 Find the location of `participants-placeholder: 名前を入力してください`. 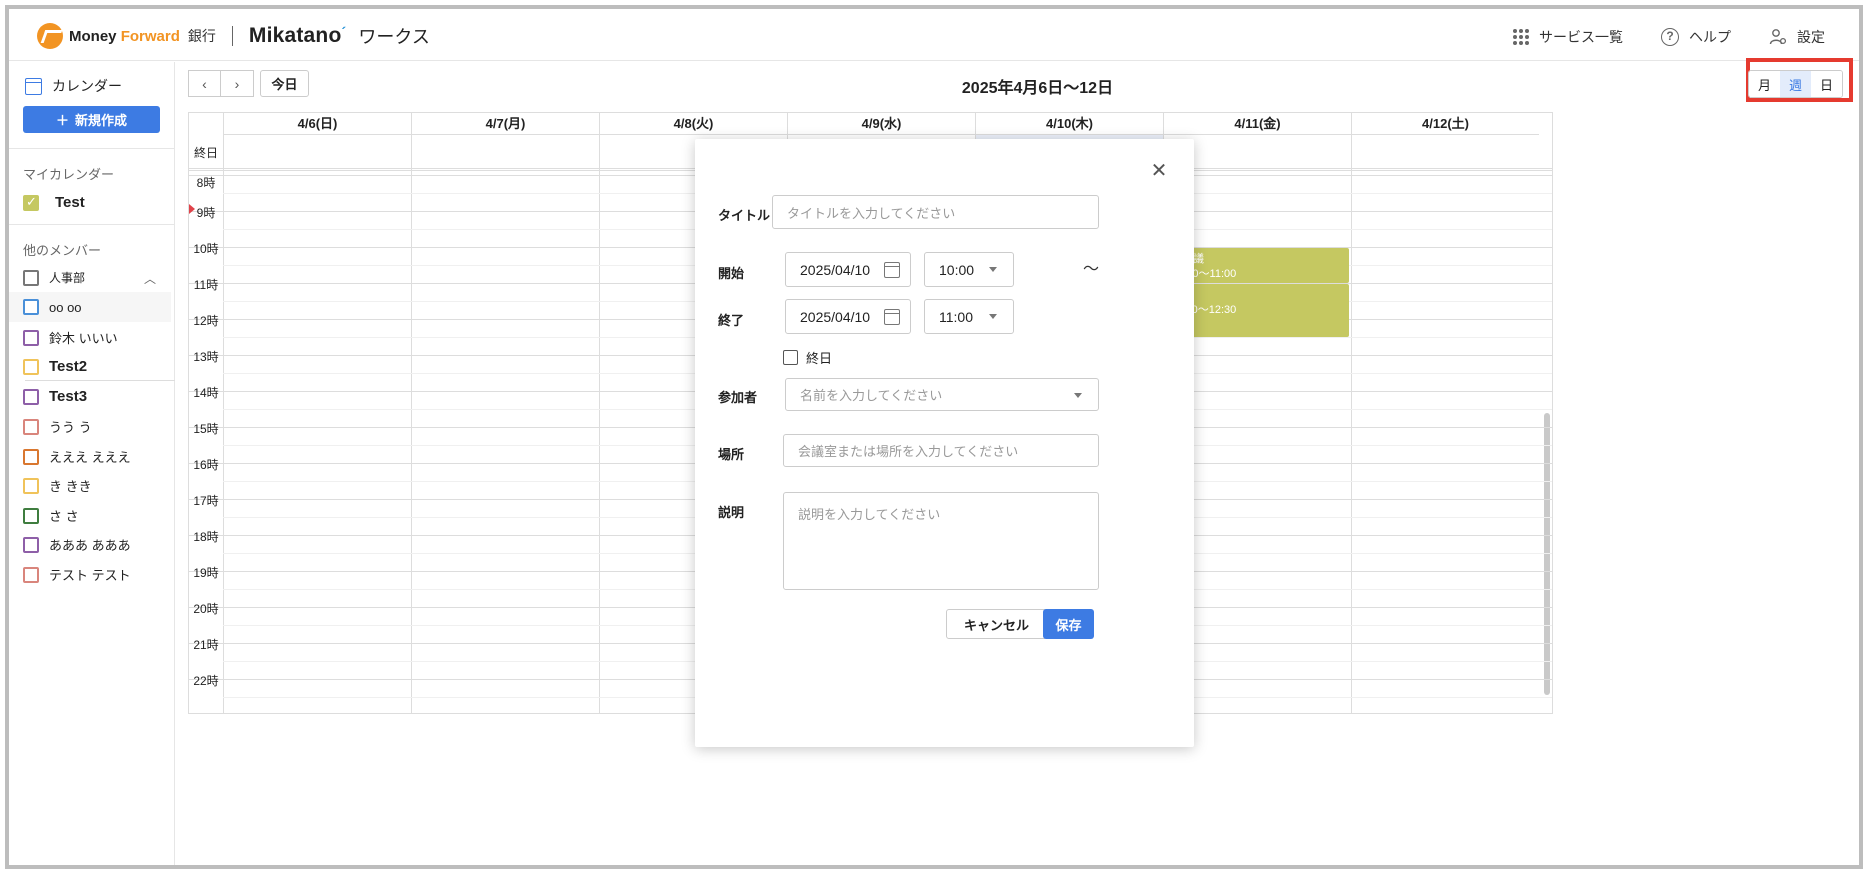

participants-placeholder: 名前を入力してください is located at coordinates (871, 395).